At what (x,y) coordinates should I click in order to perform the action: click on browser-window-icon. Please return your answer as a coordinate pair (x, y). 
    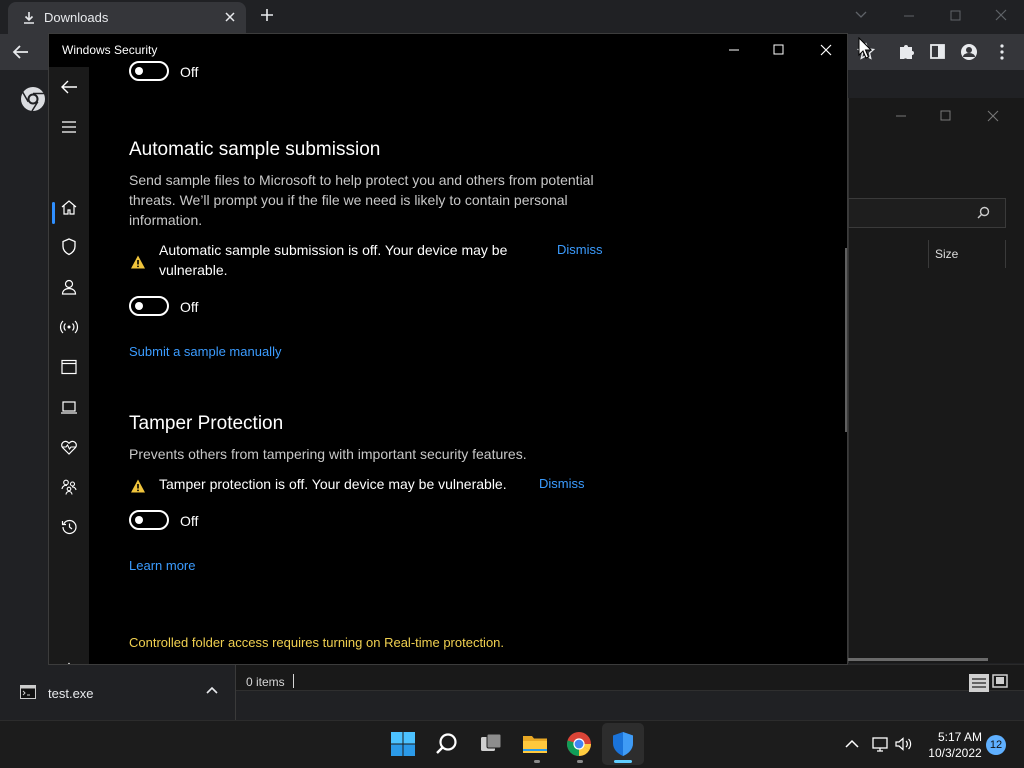
    Looking at the image, I should click on (69, 367).